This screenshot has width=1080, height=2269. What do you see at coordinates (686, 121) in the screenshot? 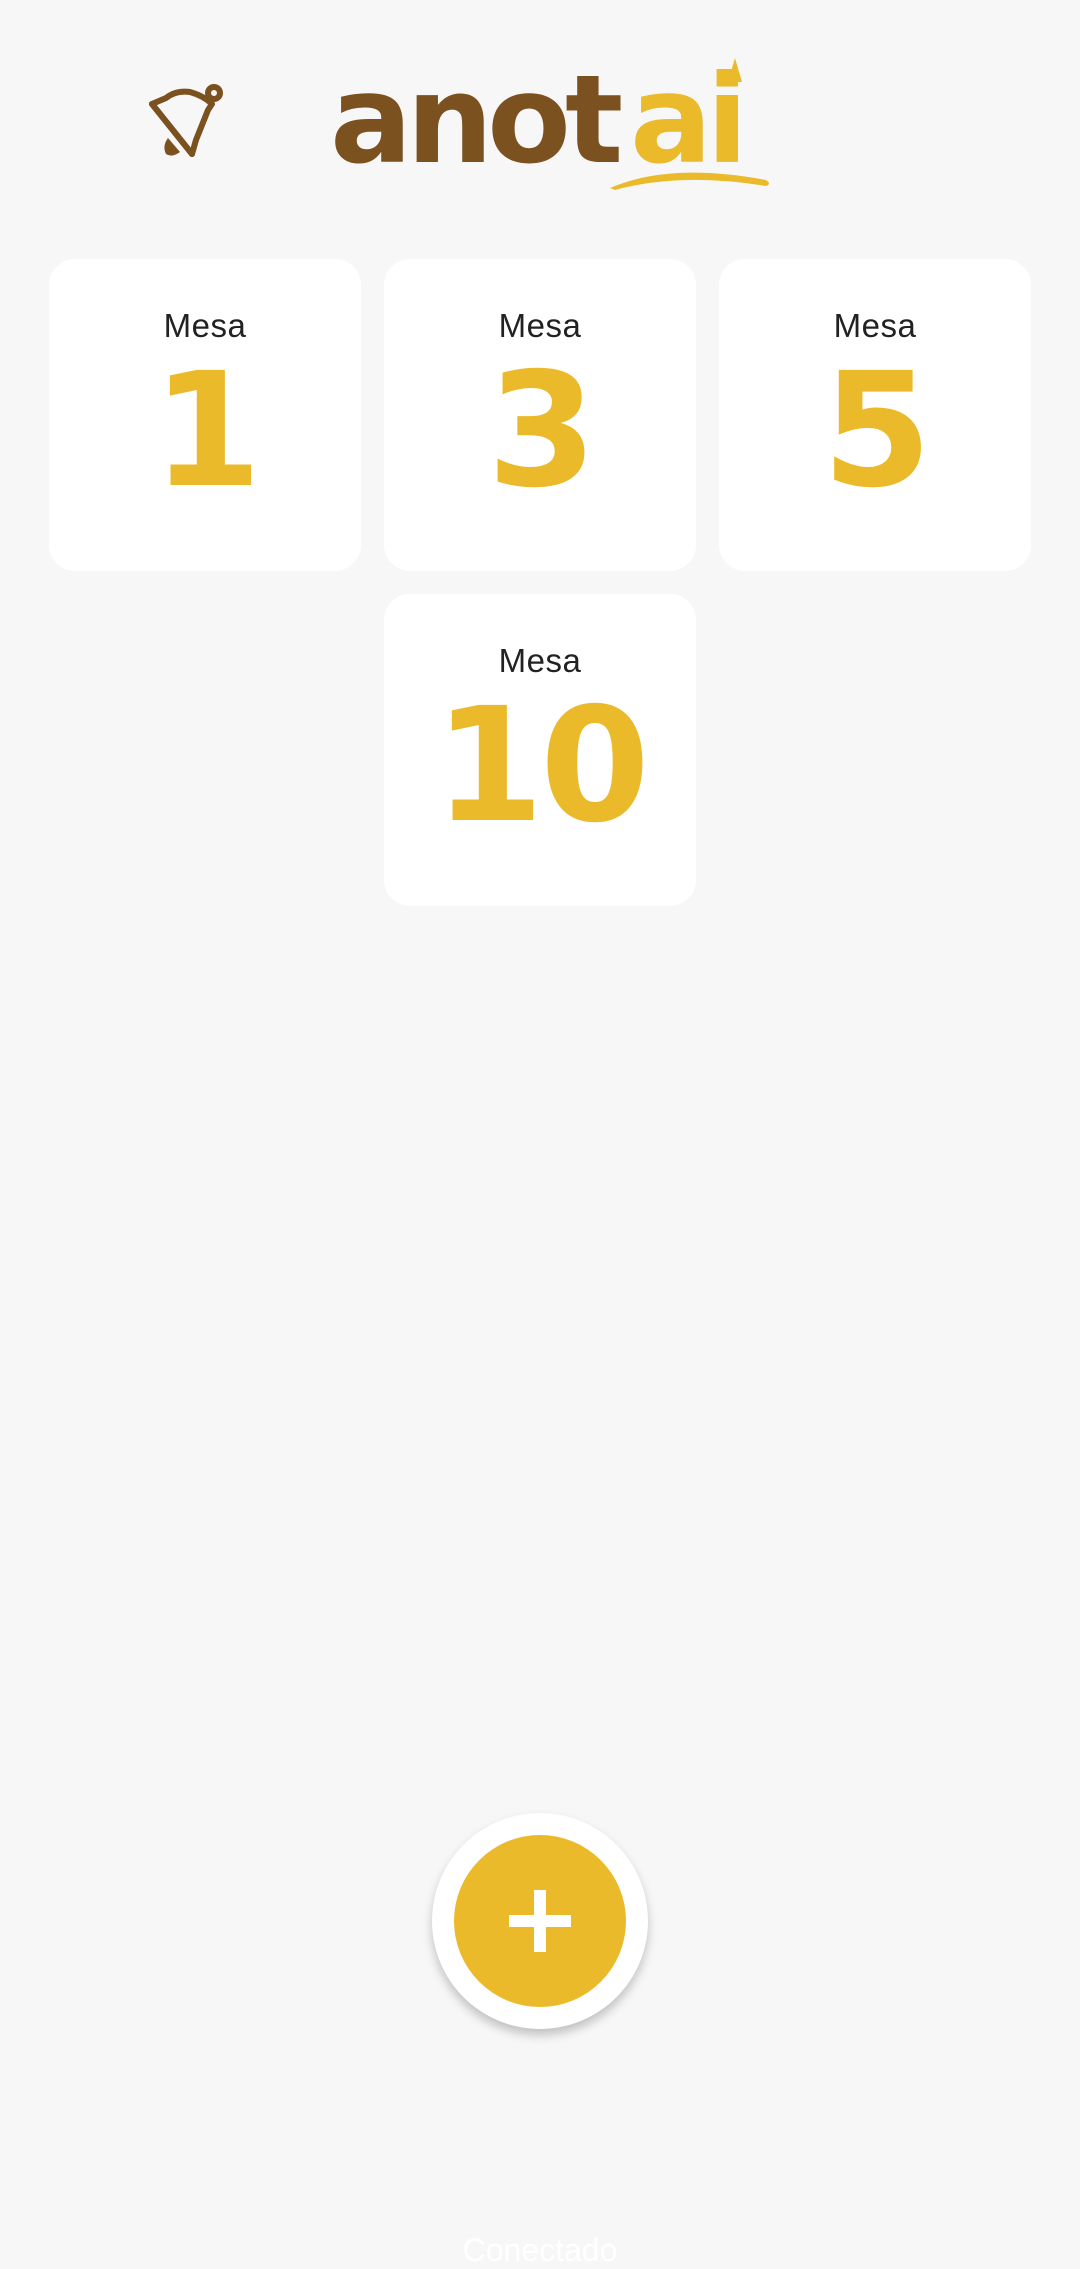
I see `logo-text-accent: ai` at bounding box center [686, 121].